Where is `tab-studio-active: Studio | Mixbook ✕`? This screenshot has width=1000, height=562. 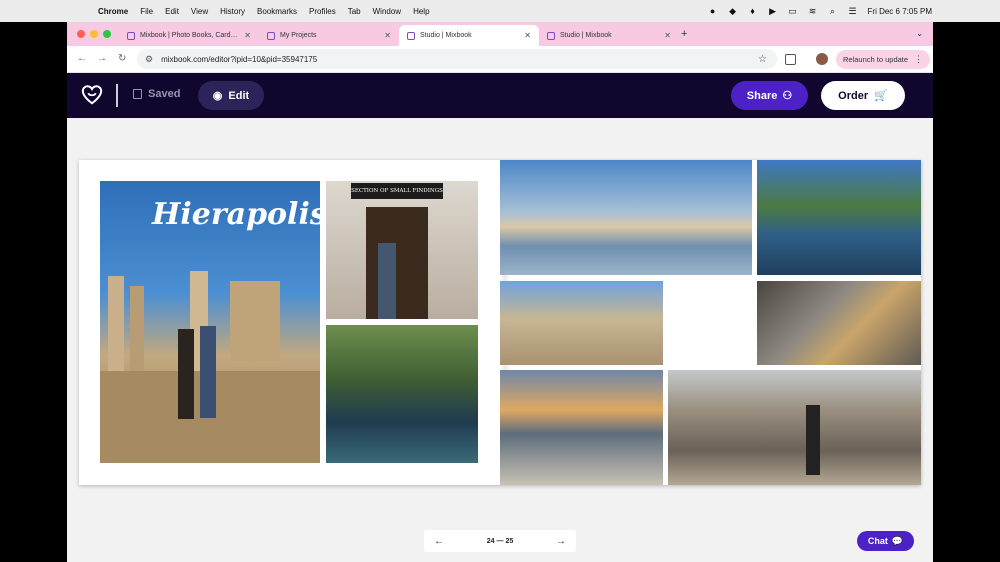
tab-studio-active: Studio | Mixbook ✕ is located at coordinates (469, 35).